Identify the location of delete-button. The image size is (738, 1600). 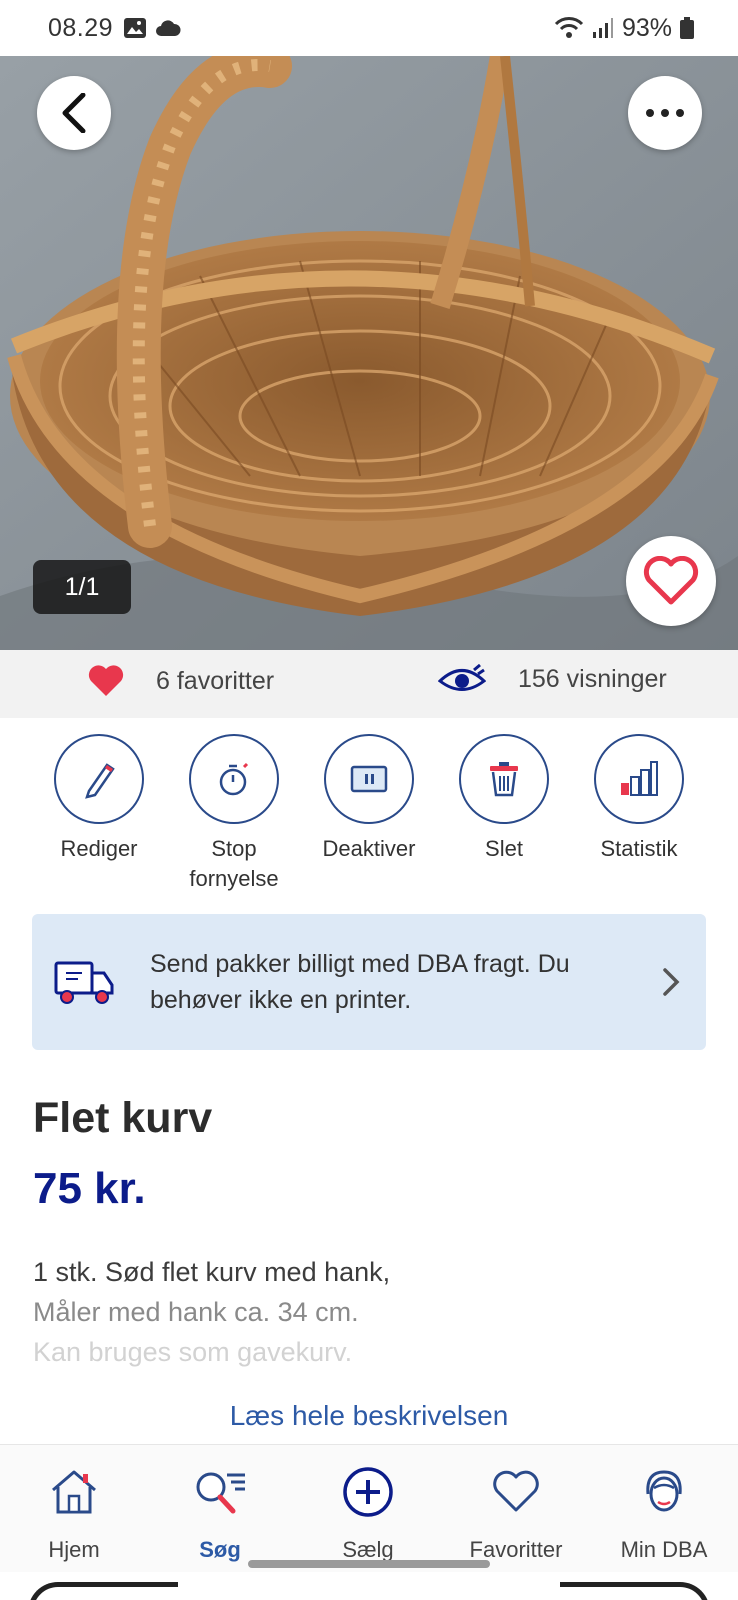
(504, 779).